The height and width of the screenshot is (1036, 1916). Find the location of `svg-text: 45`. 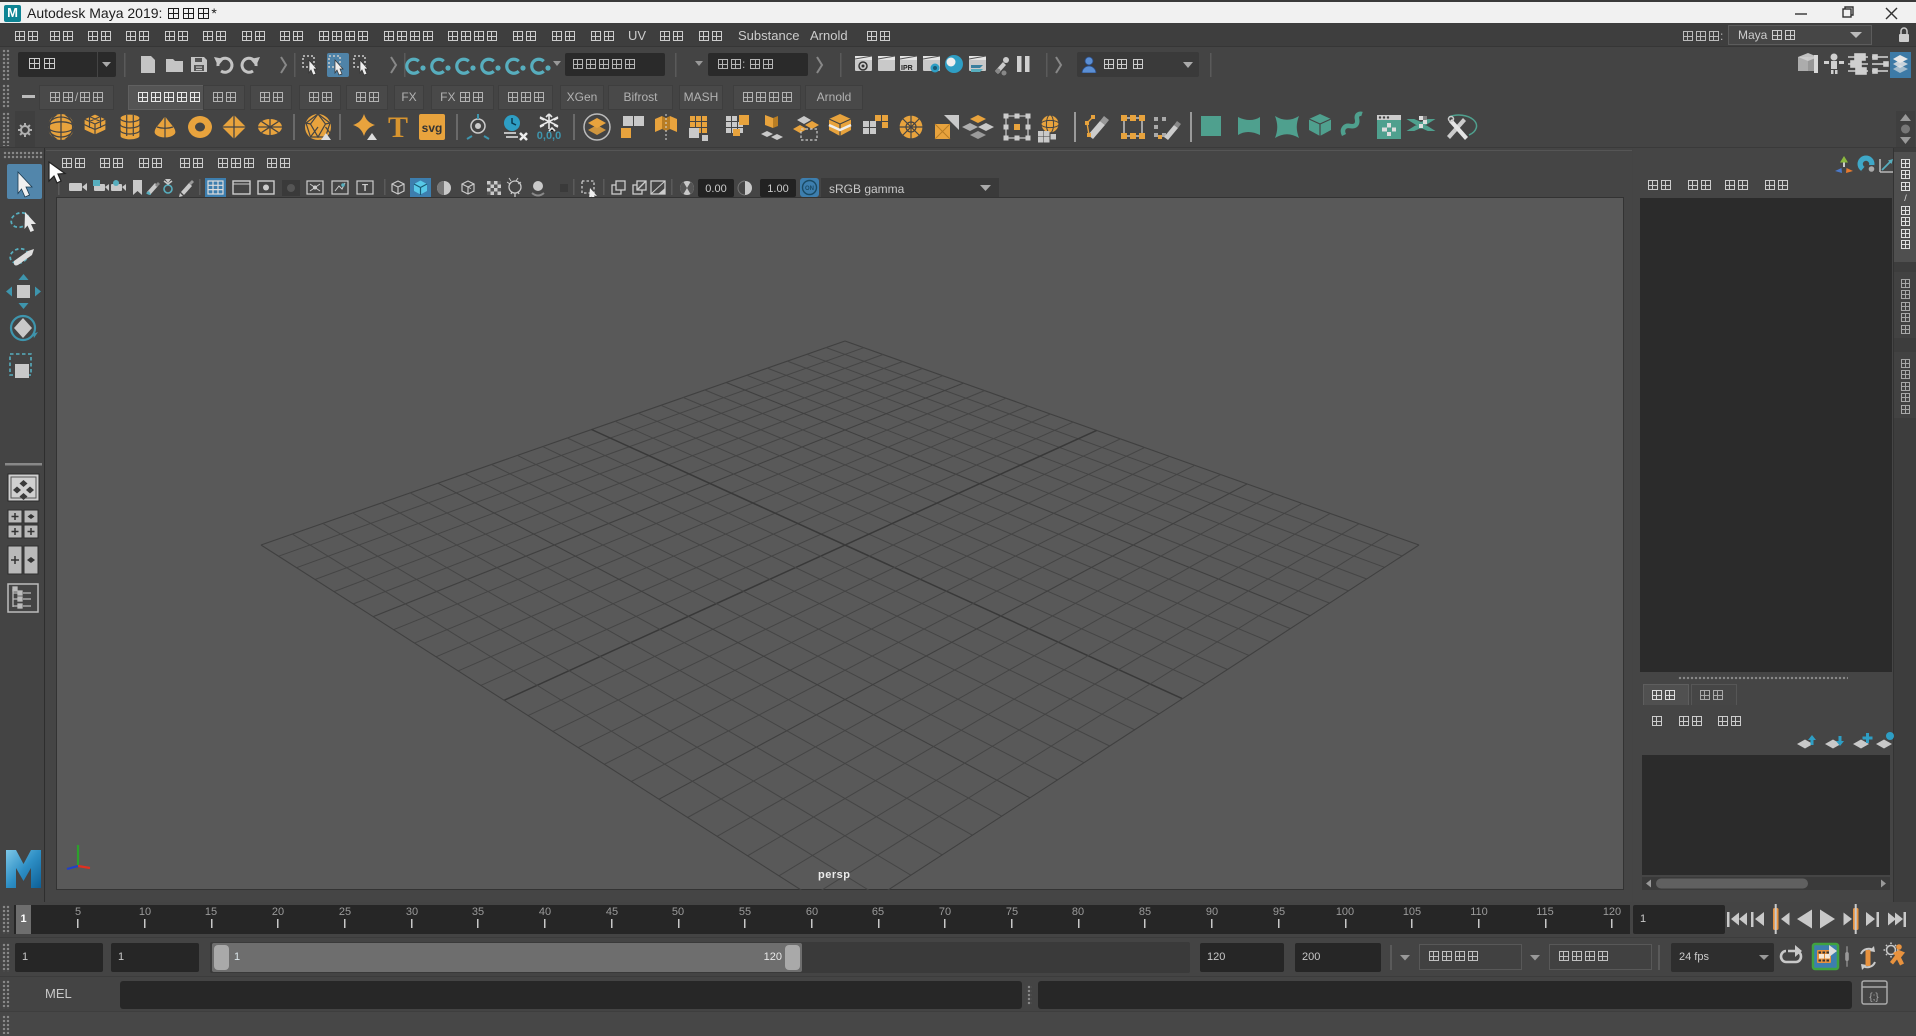

svg-text: 45 is located at coordinates (612, 912).